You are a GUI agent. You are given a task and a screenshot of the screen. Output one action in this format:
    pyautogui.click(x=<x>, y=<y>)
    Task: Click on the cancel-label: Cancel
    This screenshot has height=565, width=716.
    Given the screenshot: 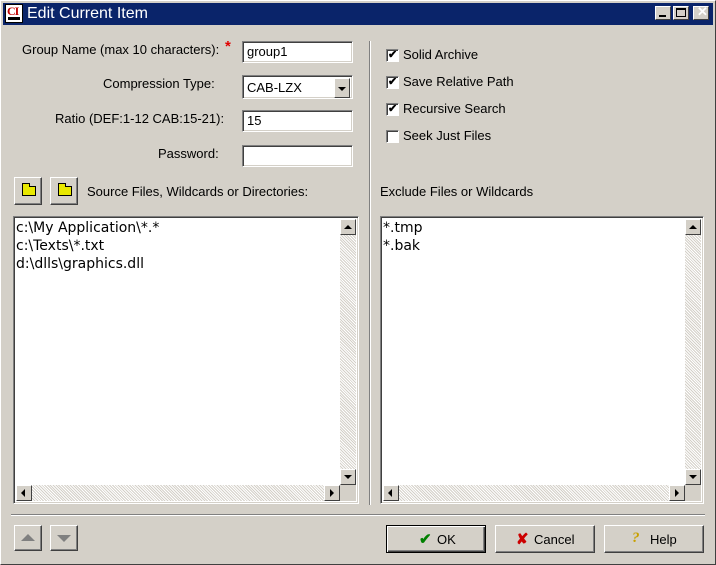 What is the action you would take?
    pyautogui.click(x=554, y=539)
    